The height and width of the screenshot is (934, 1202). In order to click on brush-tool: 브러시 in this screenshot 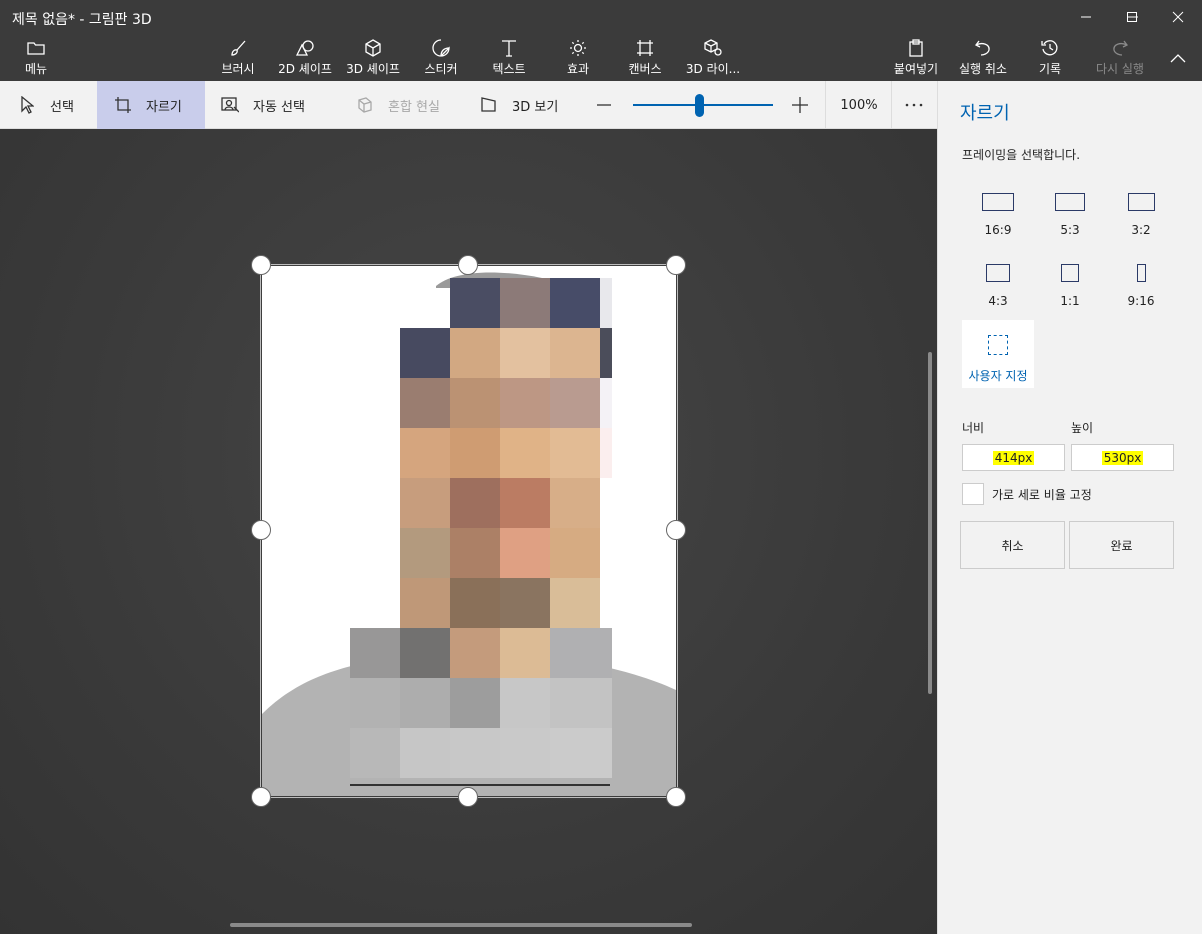, I will do `click(238, 59)`.